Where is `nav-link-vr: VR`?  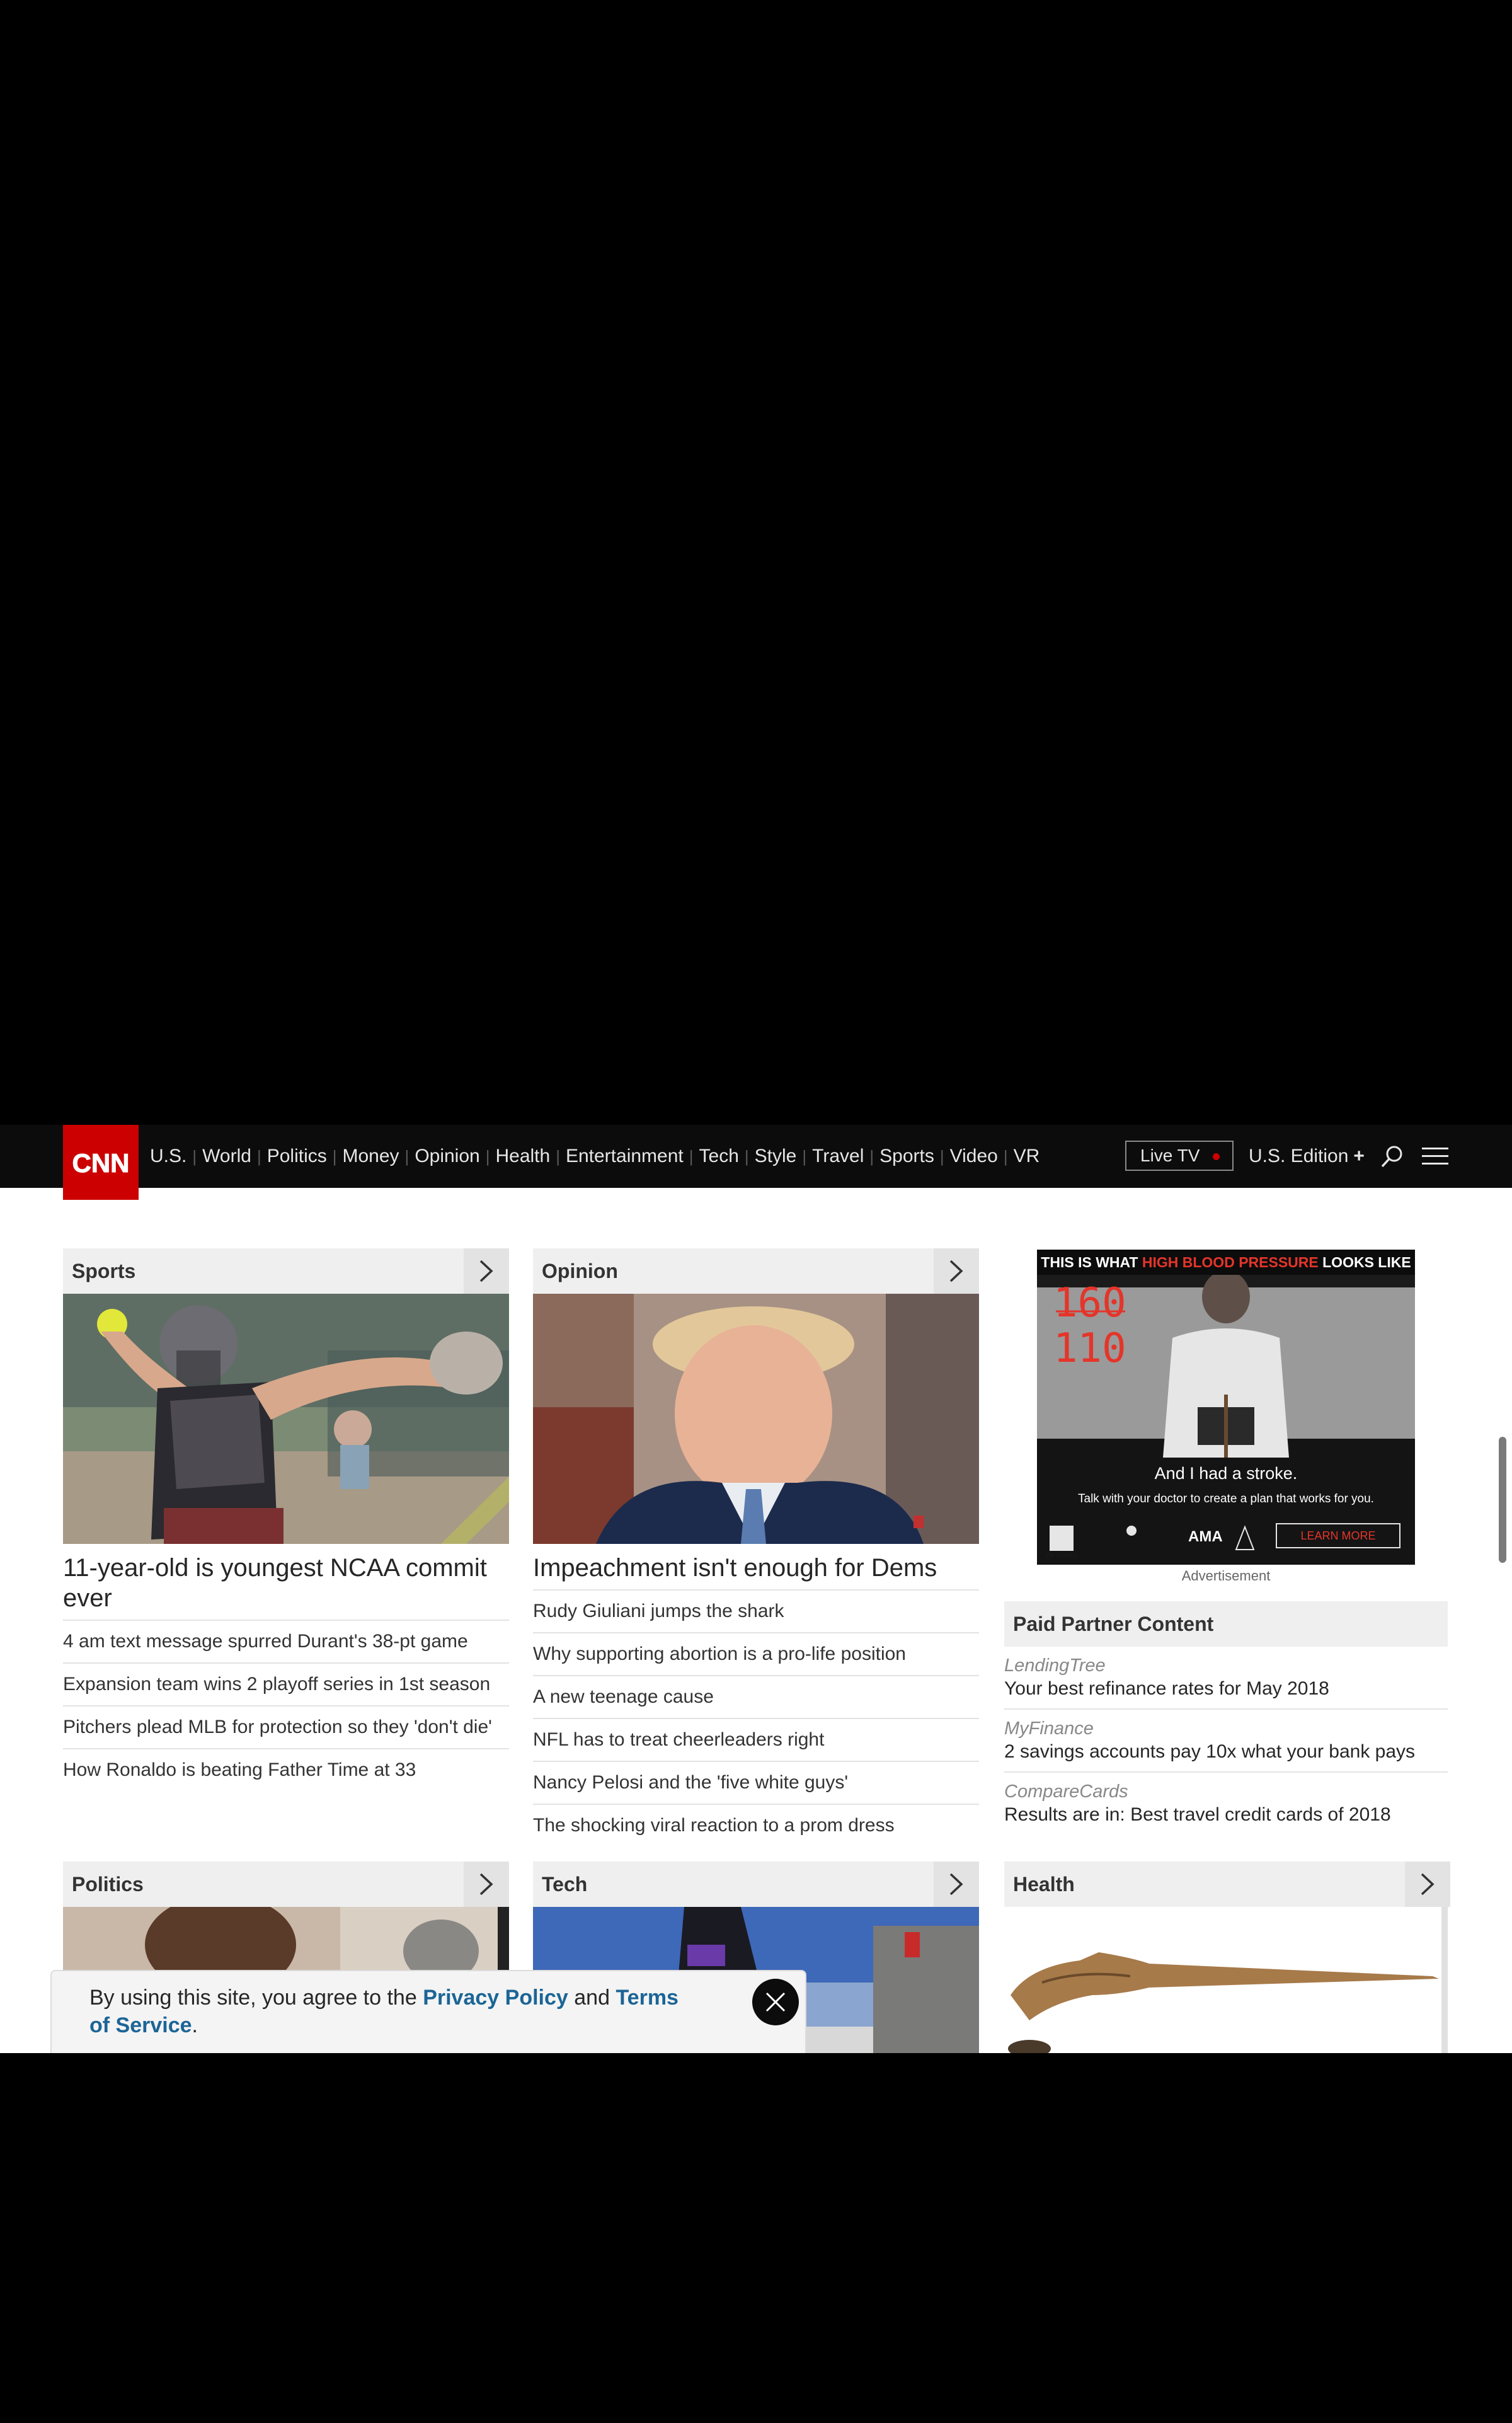 nav-link-vr: VR is located at coordinates (1027, 1156).